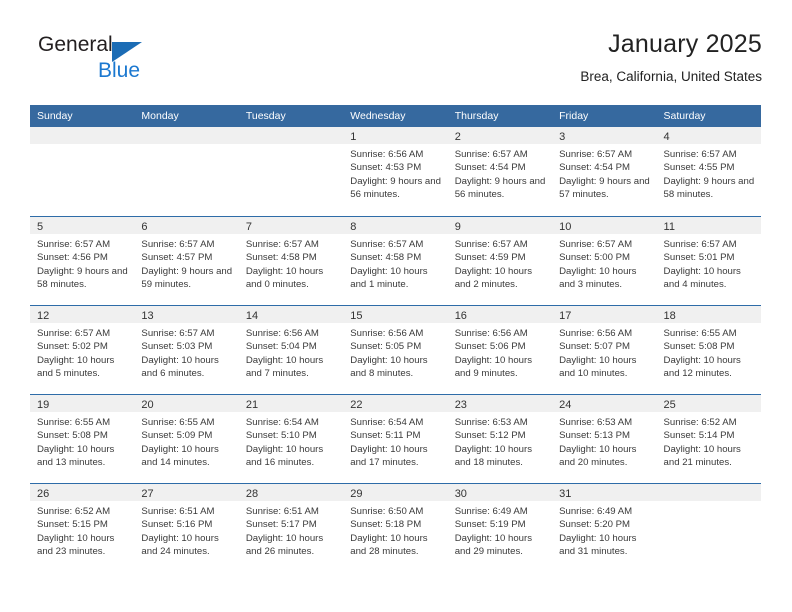 The width and height of the screenshot is (792, 612). I want to click on day-number-band, so click(708, 492).